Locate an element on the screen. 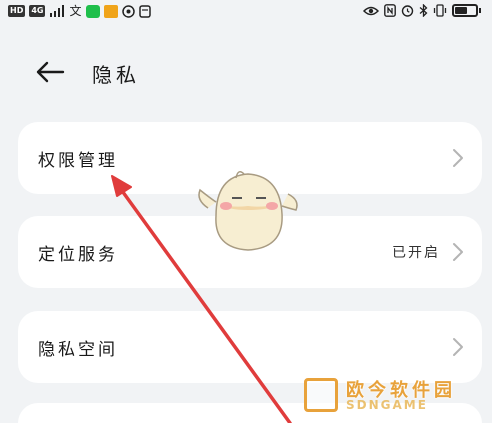 The image size is (492, 423). menu-item-label: 定位服务 is located at coordinates (78, 255).